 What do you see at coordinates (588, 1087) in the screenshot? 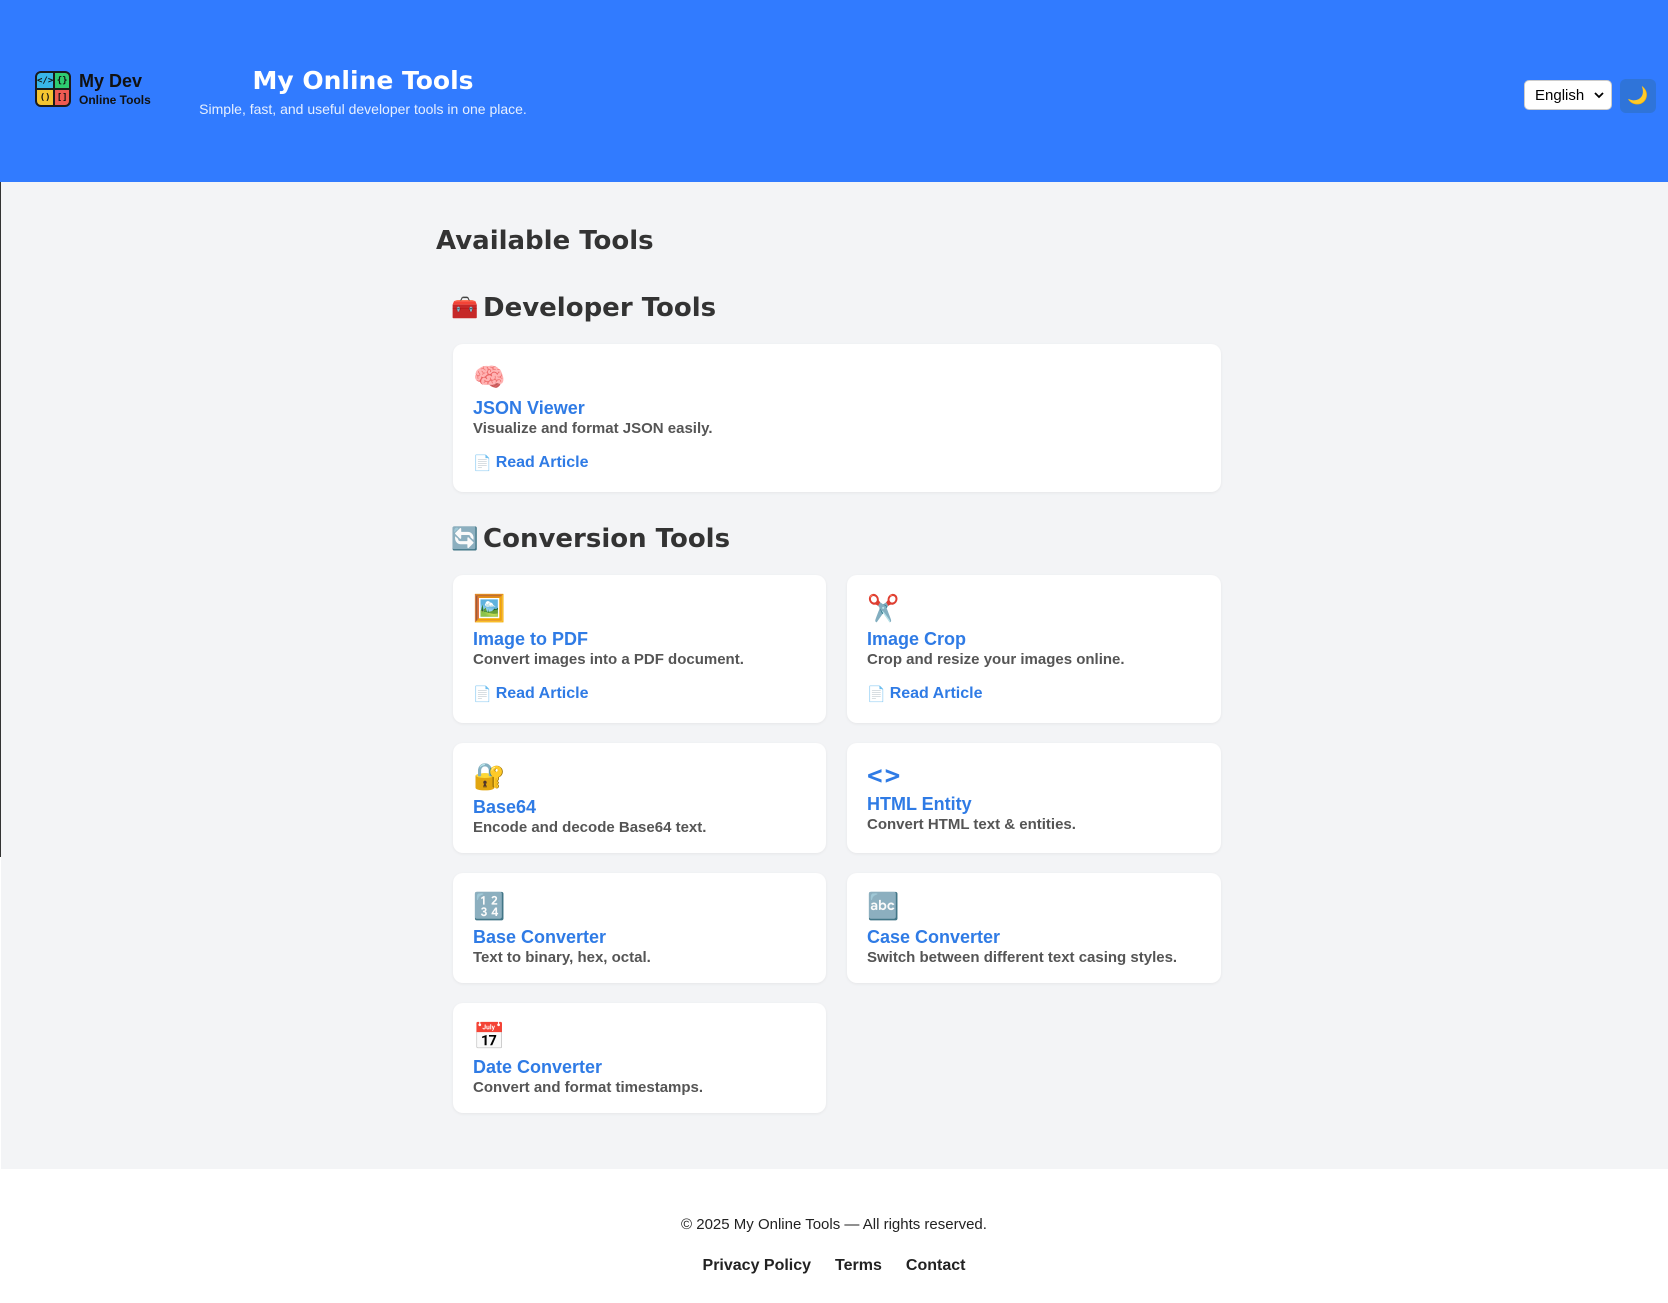
I see `tool-description: Convert and format timestamps.` at bounding box center [588, 1087].